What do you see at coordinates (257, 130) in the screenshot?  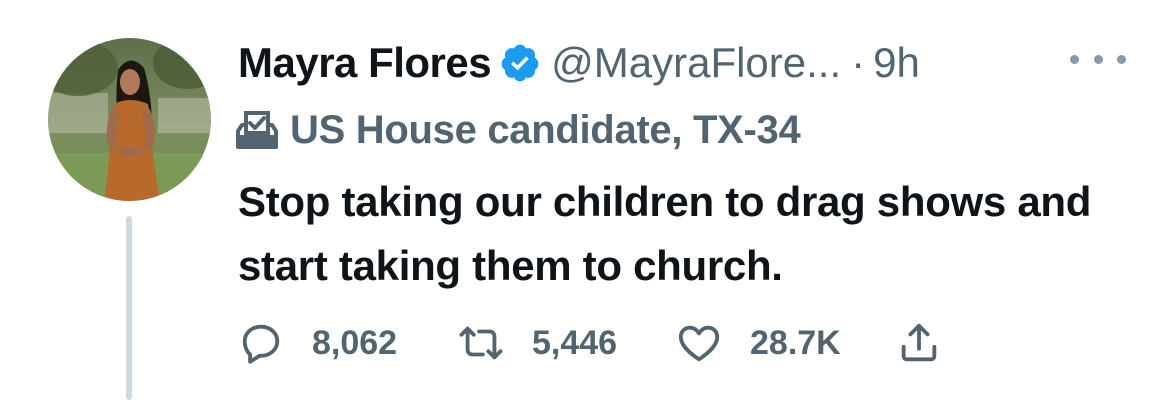 I see `ballot-box-icon` at bounding box center [257, 130].